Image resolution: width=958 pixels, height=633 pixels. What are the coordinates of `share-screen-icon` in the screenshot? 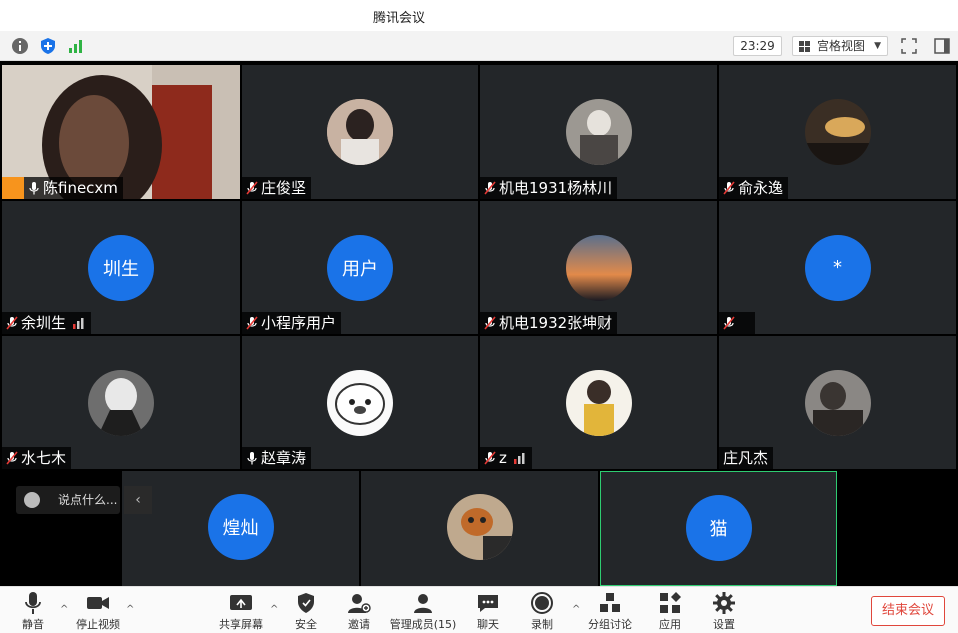 It's located at (241, 602).